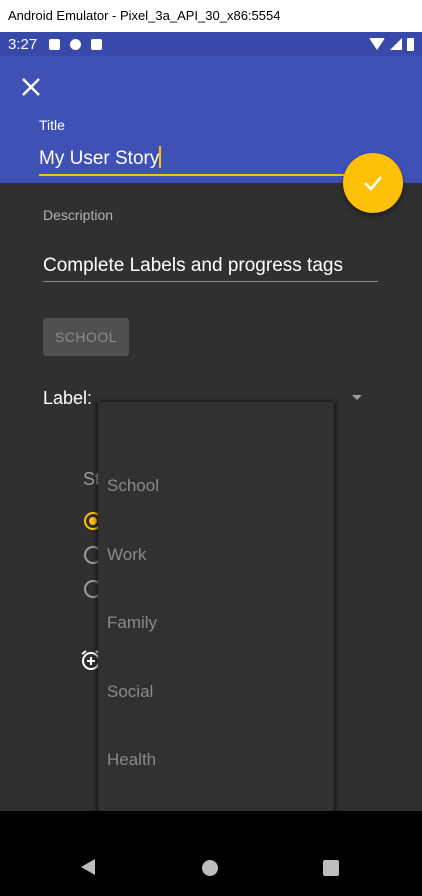 The image size is (422, 896). What do you see at coordinates (216, 555) in the screenshot?
I see `dropdown-option-work: Work` at bounding box center [216, 555].